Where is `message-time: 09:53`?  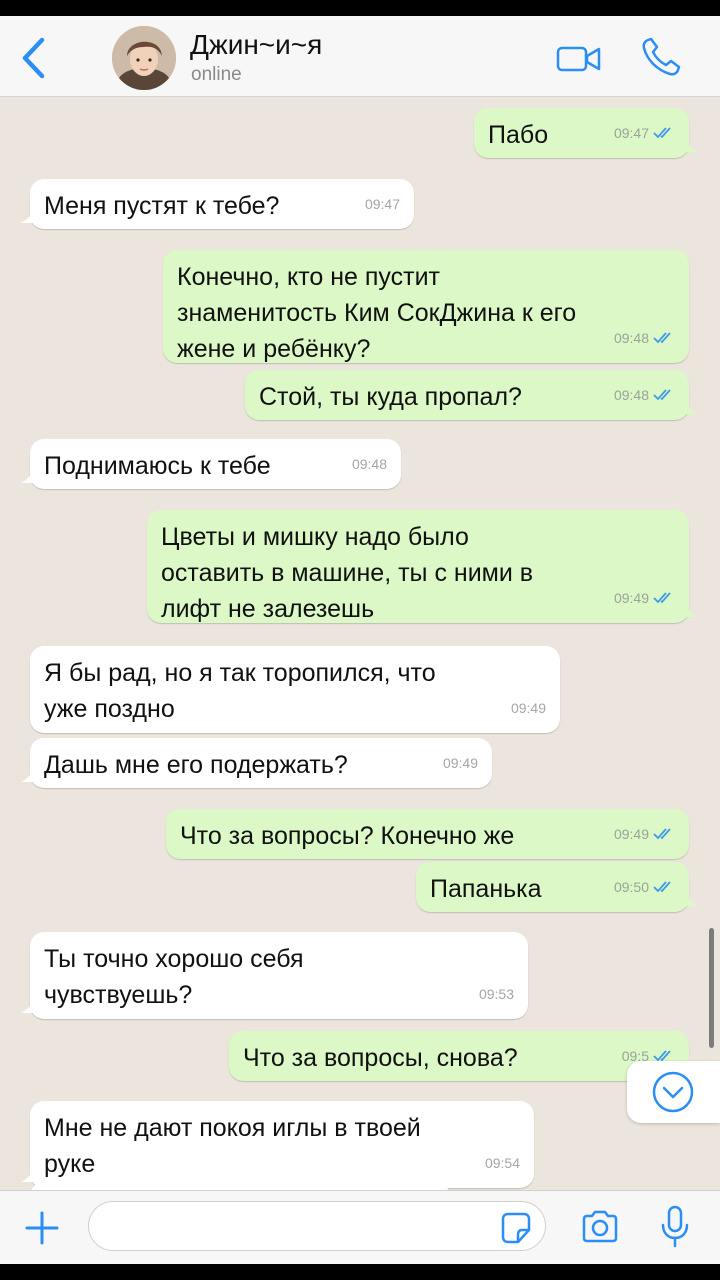 message-time: 09:53 is located at coordinates (496, 994).